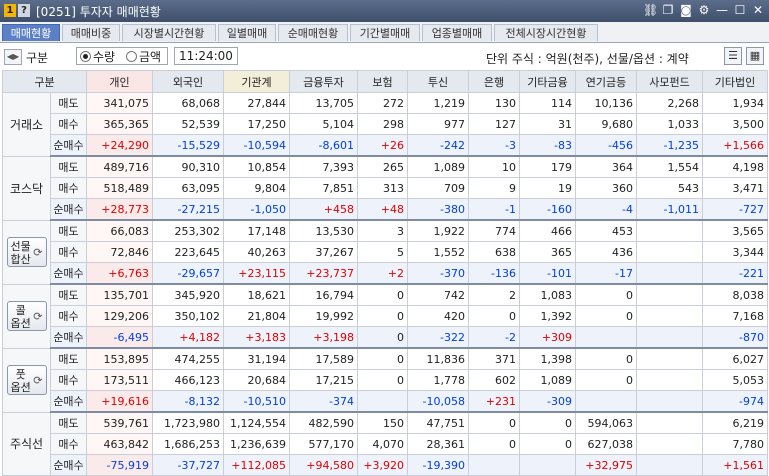 The width and height of the screenshot is (769, 476). Describe the element at coordinates (606, 81) in the screenshot. I see `header-pension: 연기금등` at that location.